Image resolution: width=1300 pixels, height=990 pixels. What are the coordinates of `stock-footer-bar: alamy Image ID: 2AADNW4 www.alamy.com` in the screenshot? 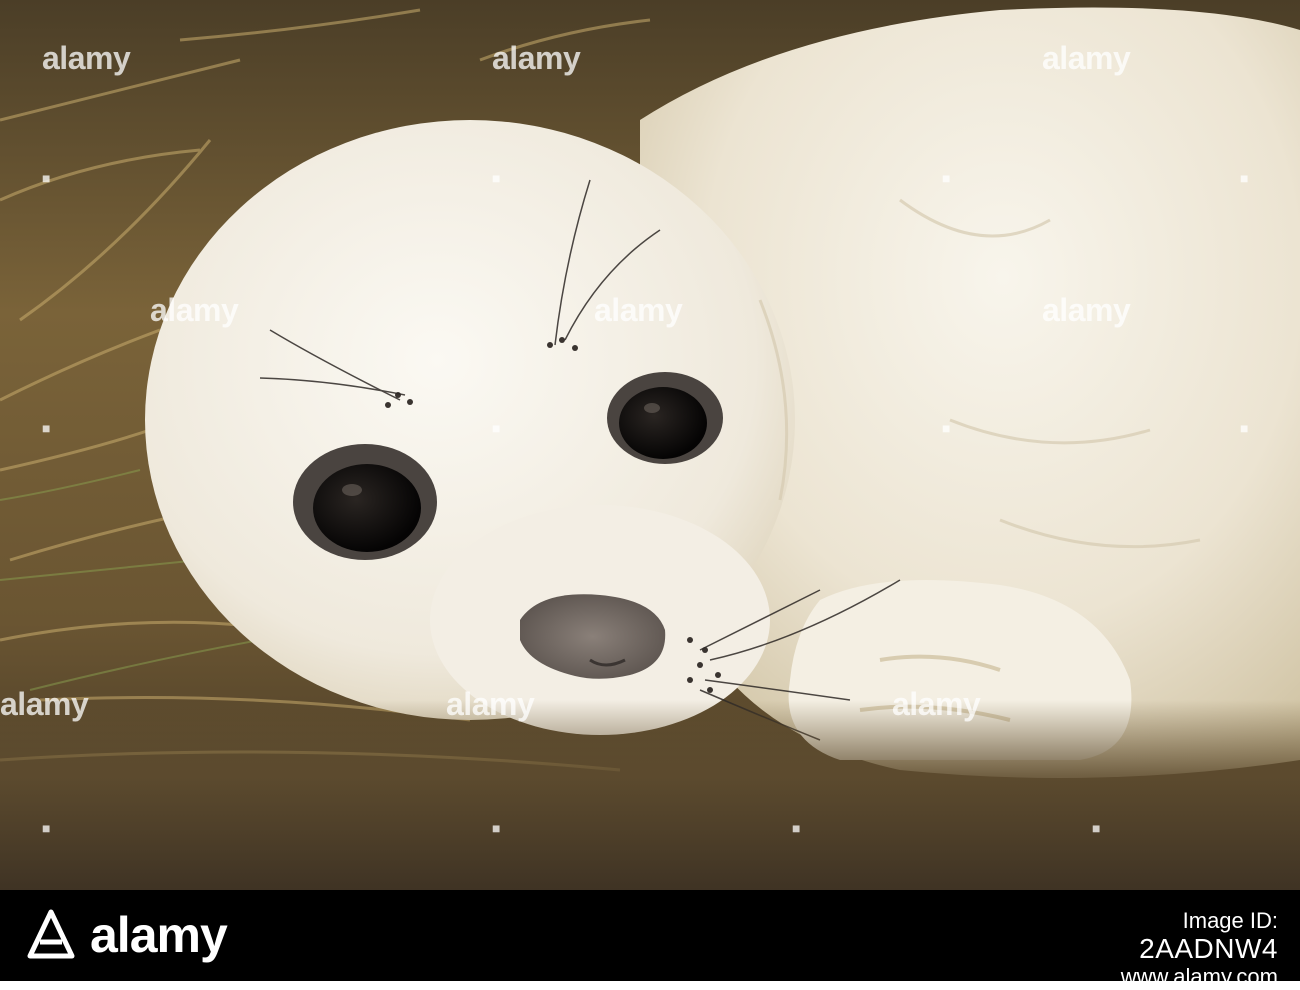 It's located at (650, 939).